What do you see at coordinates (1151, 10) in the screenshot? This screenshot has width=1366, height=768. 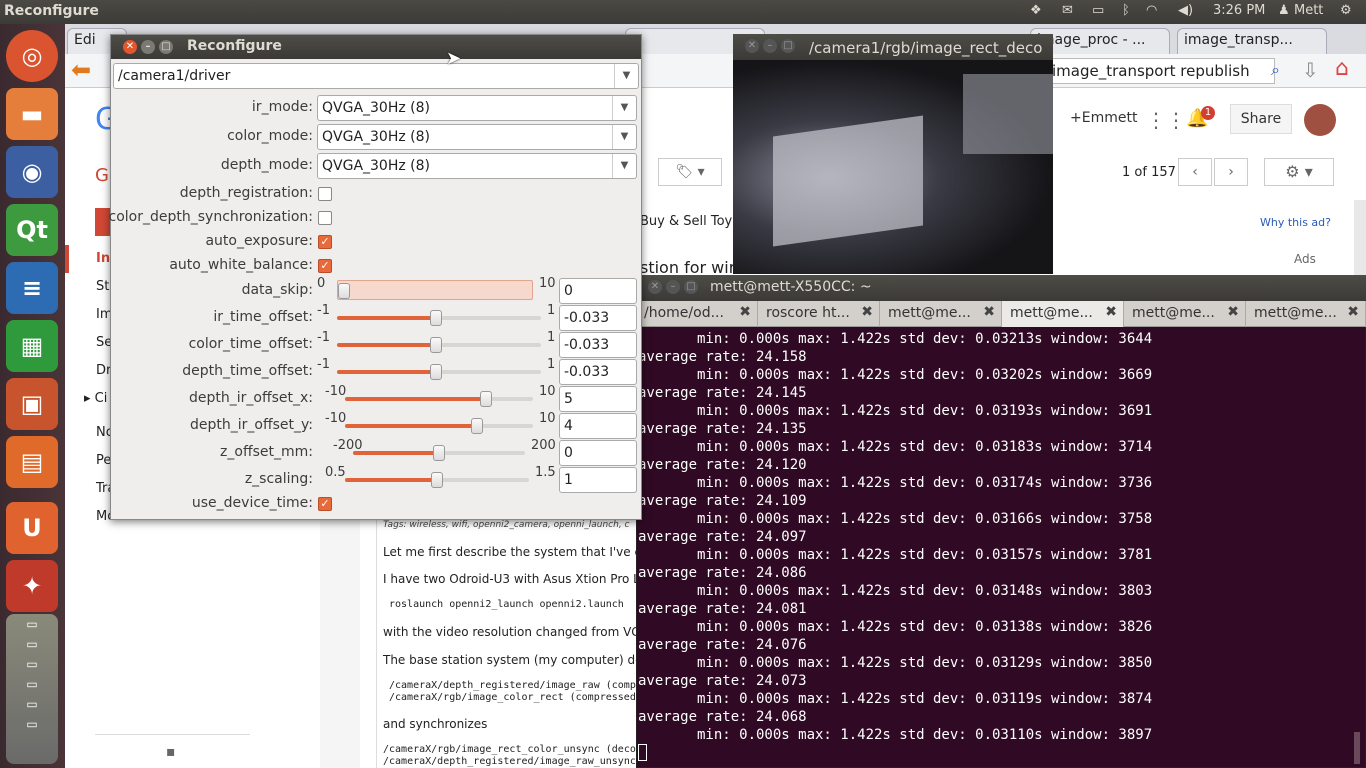 I see `wifi-icon: ◠` at bounding box center [1151, 10].